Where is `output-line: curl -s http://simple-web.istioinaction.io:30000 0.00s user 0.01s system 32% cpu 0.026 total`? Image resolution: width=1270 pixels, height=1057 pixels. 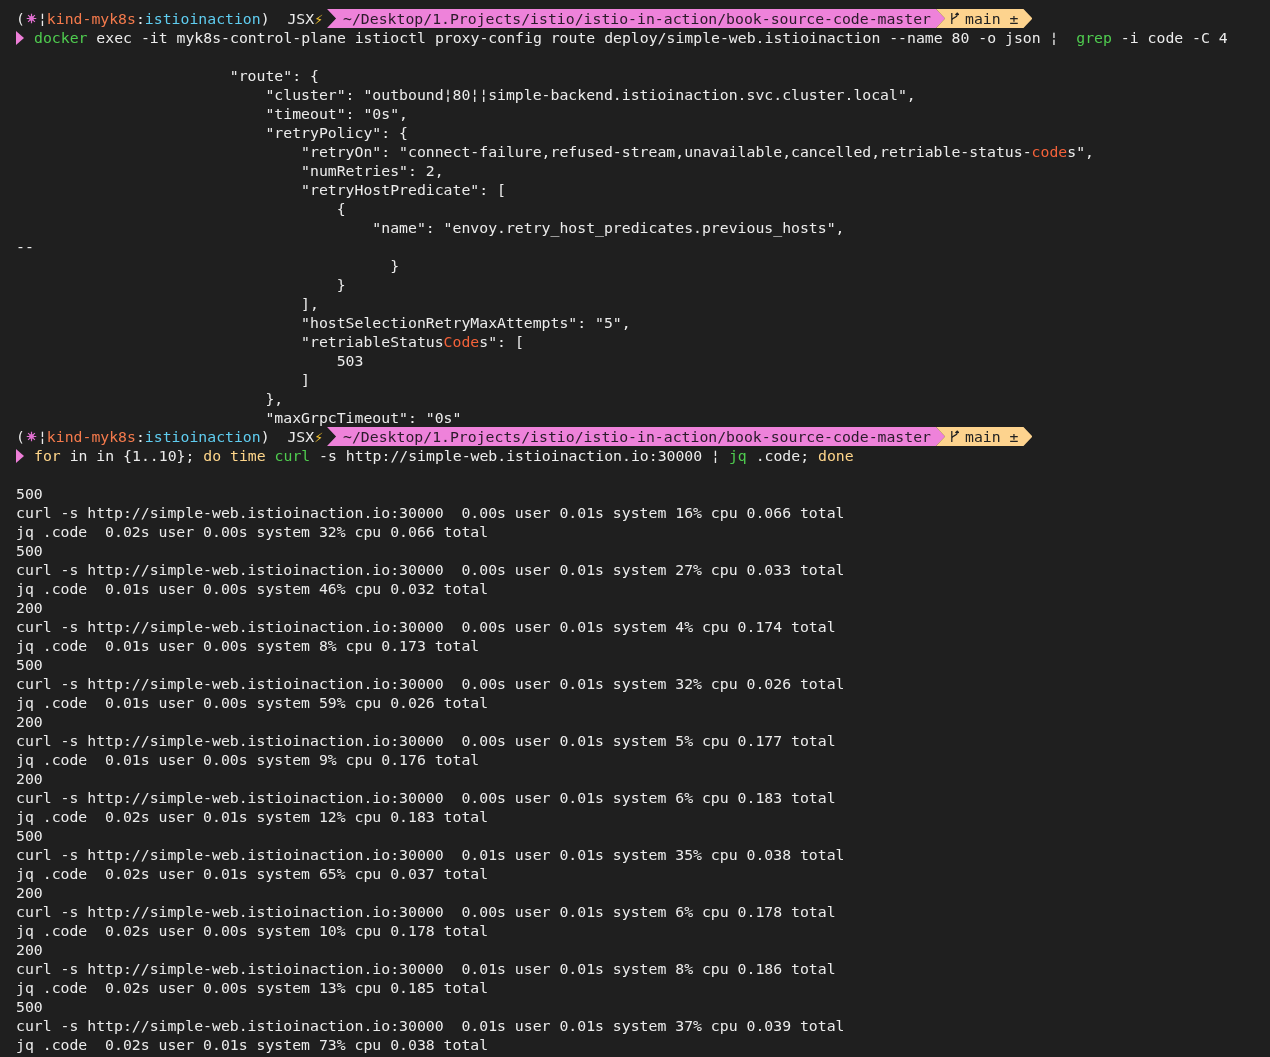 output-line: curl -s http://simple-web.istioinaction.io:30000 0.00s user 0.01s system 32% cpu 0.026 total is located at coordinates (430, 683).